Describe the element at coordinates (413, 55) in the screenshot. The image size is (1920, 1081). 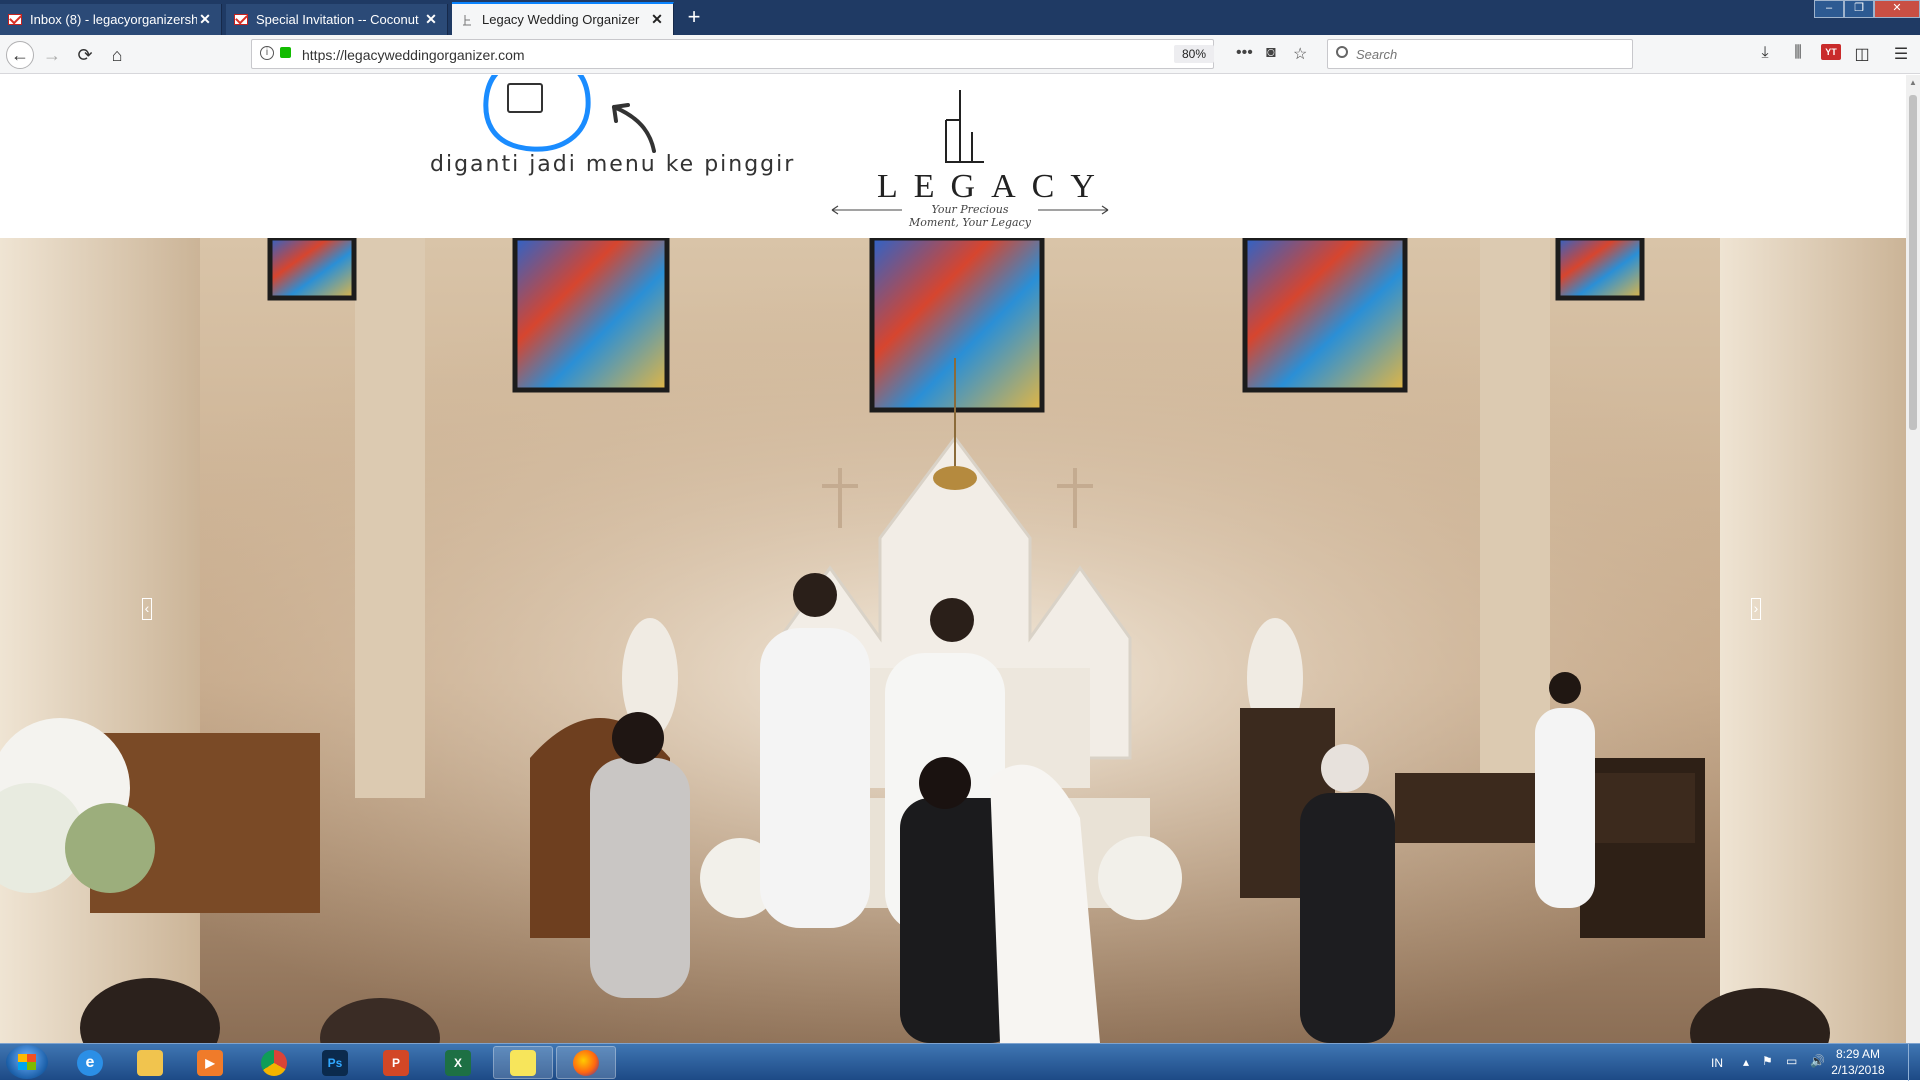
I see `url-text: https://legacyweddingorganizer.com` at that location.